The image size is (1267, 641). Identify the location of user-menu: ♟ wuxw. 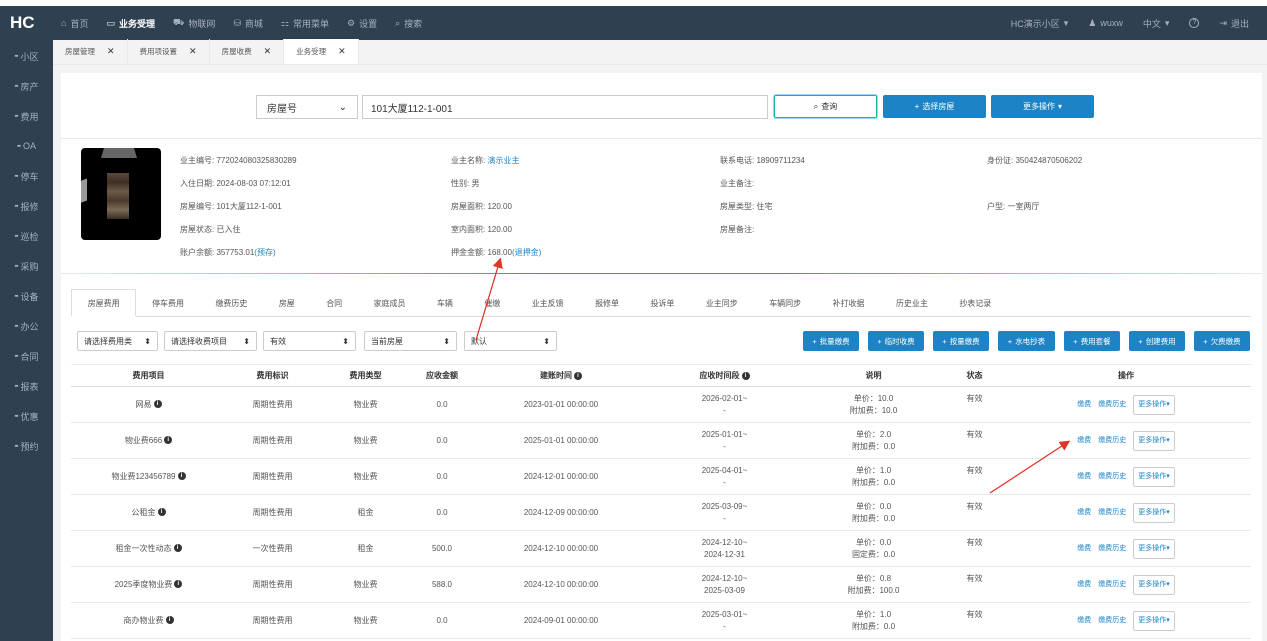
(1105, 23).